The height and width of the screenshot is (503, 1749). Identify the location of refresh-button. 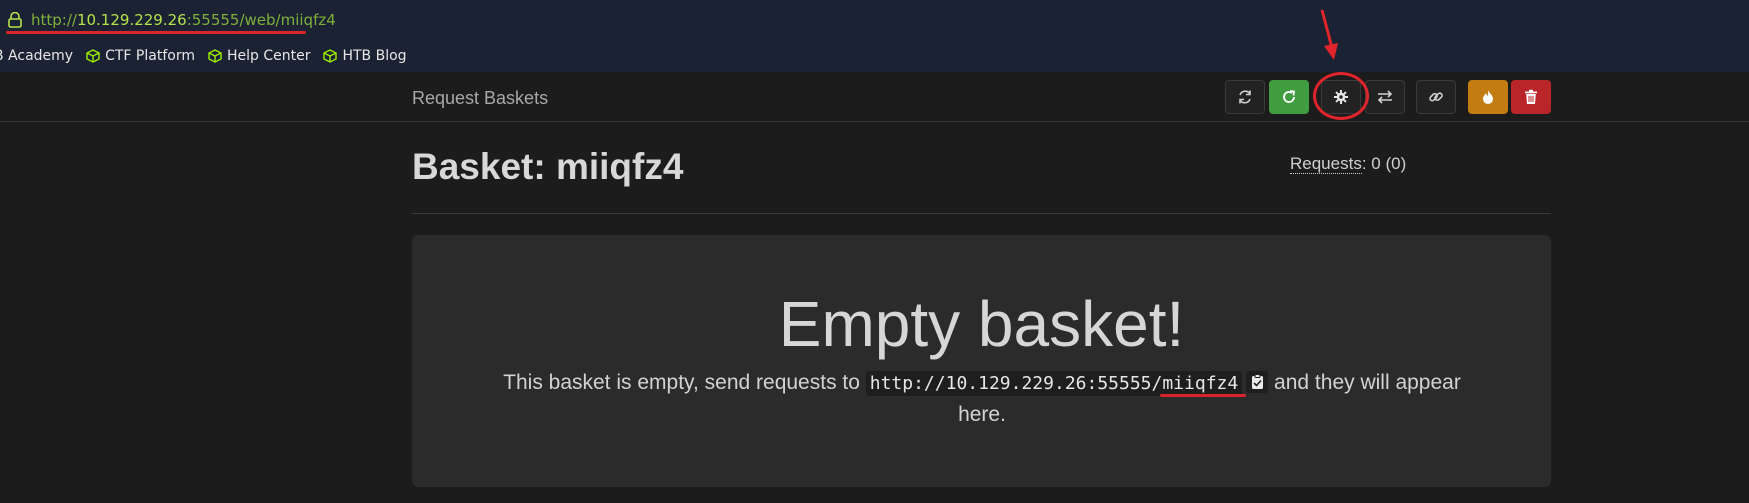
(1245, 97).